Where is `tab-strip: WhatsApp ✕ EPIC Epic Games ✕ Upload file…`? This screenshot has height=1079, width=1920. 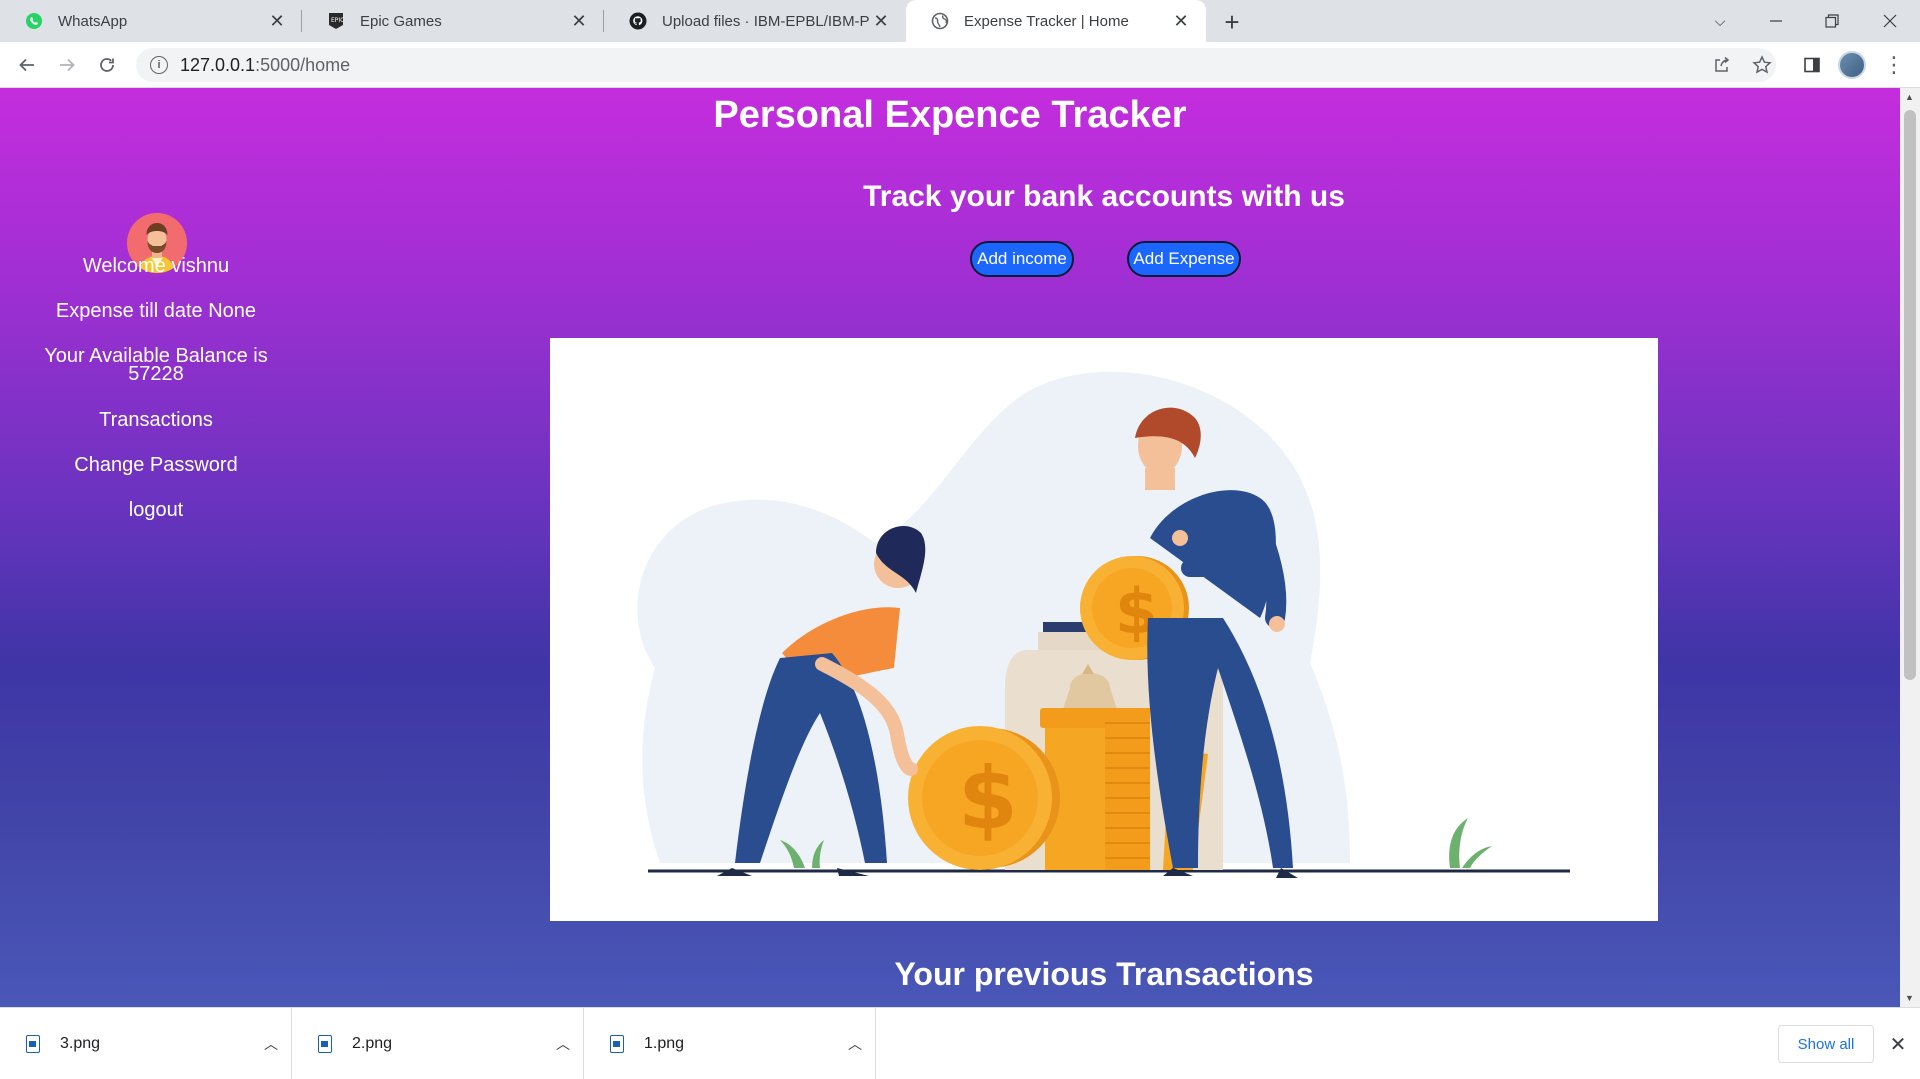
tab-strip: WhatsApp ✕ EPIC Epic Games ✕ Upload file… is located at coordinates (960, 21).